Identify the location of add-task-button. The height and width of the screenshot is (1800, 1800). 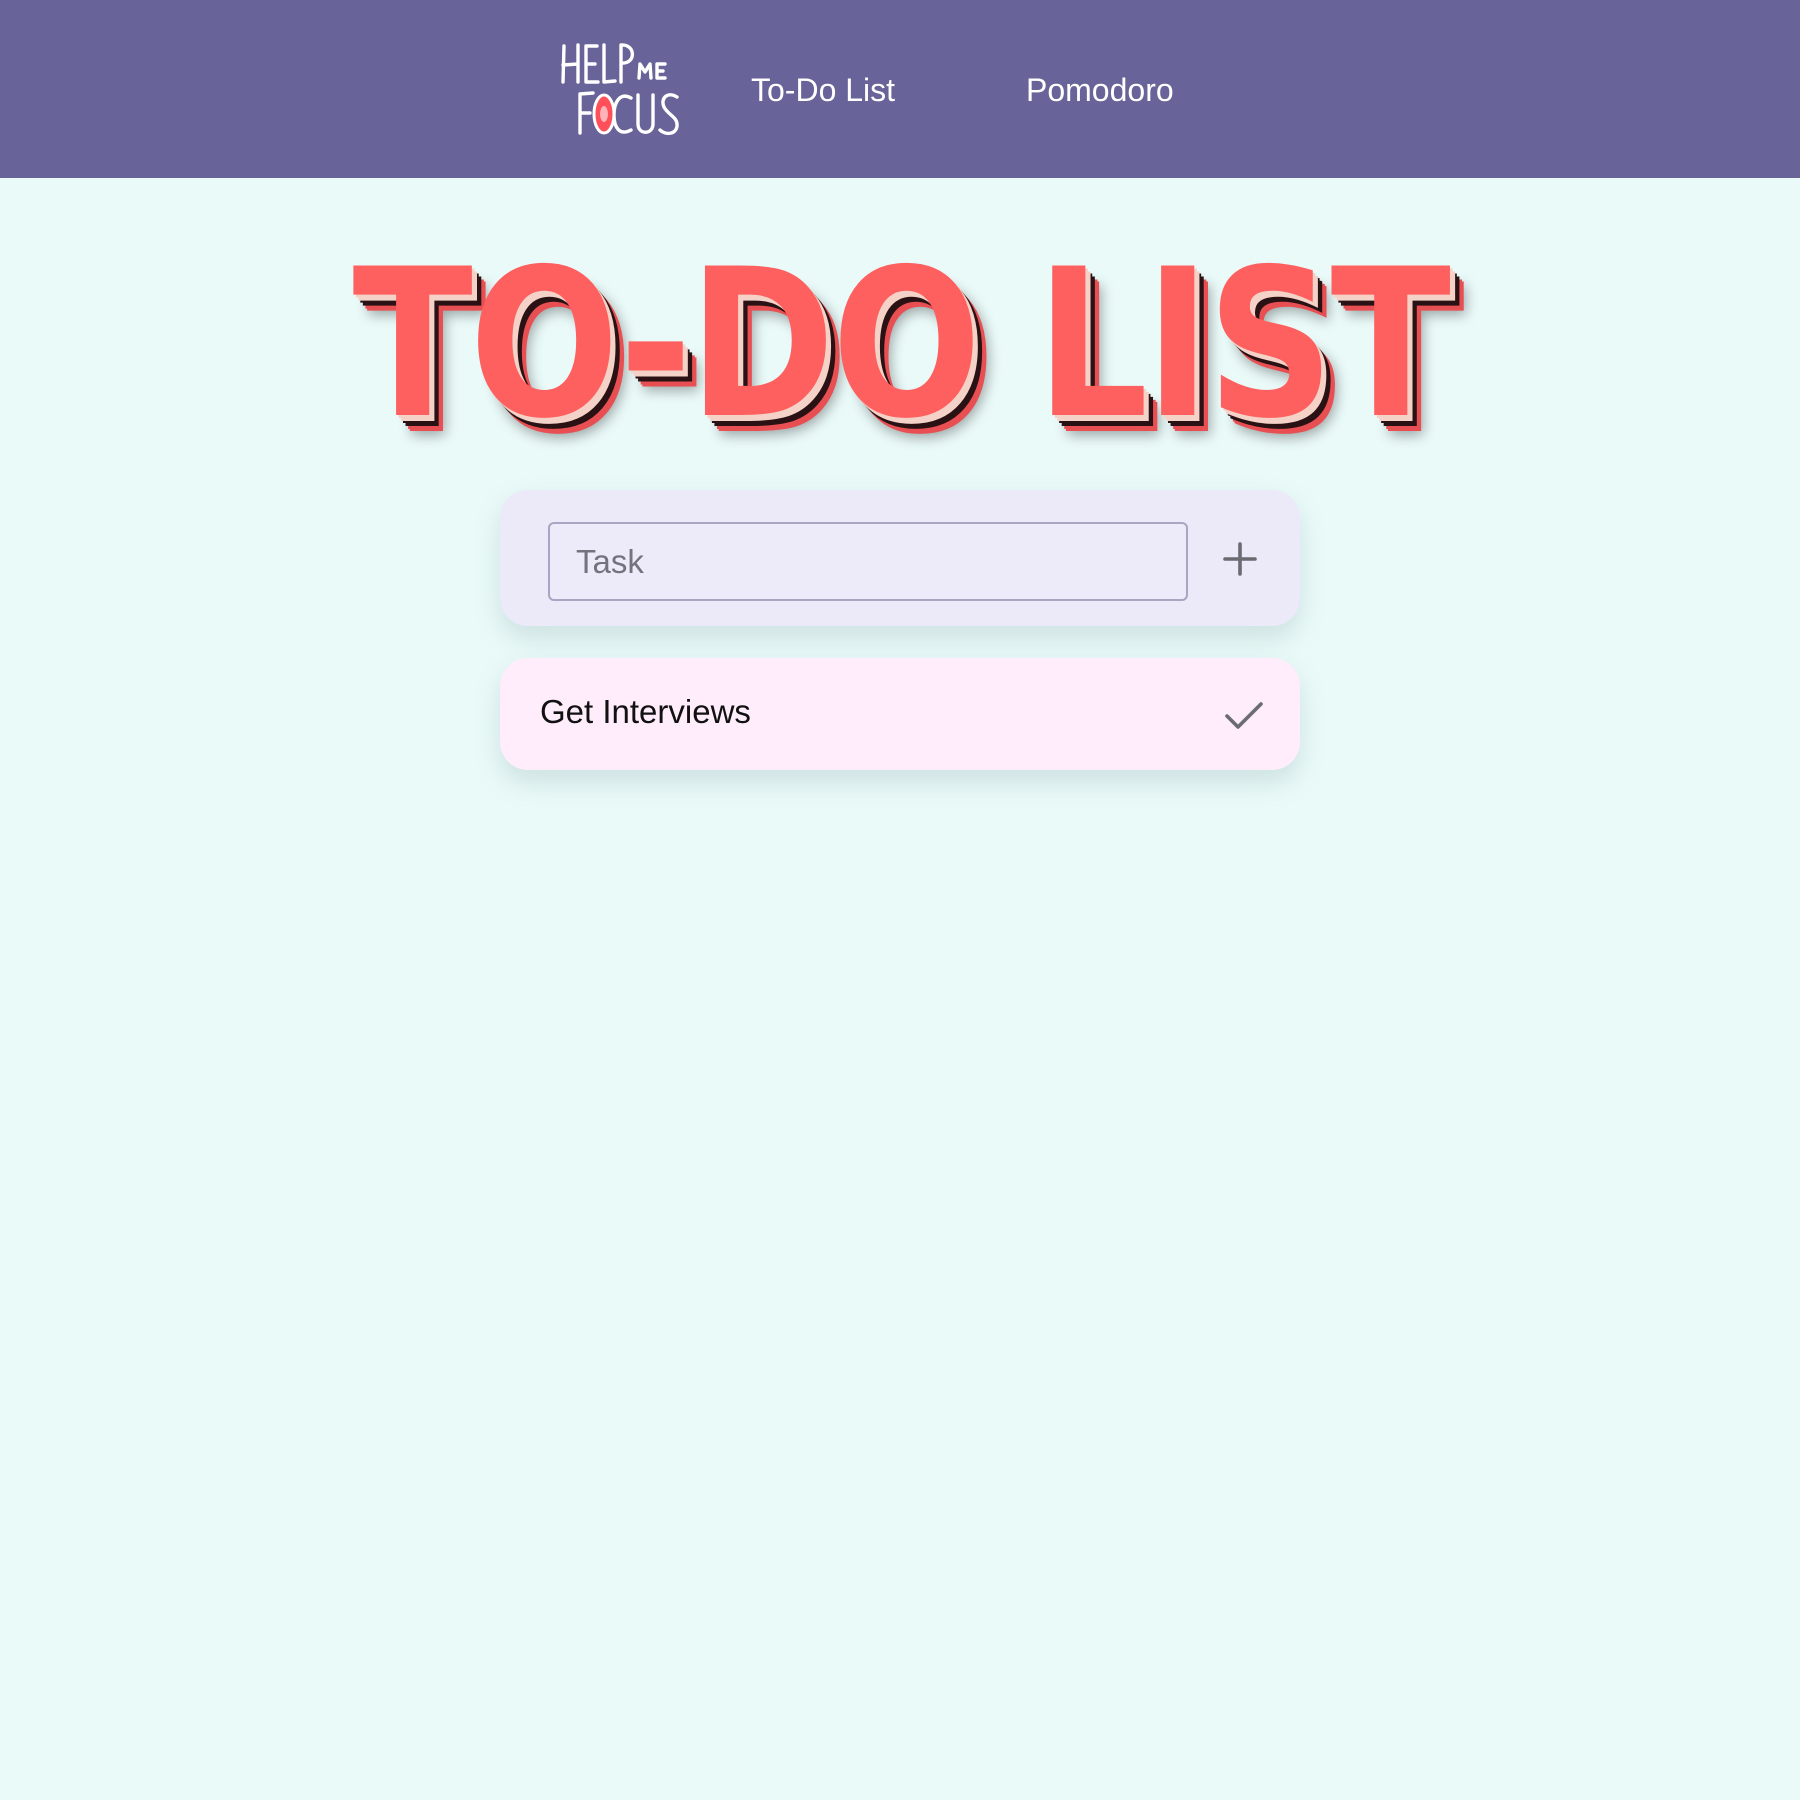
(1240, 559).